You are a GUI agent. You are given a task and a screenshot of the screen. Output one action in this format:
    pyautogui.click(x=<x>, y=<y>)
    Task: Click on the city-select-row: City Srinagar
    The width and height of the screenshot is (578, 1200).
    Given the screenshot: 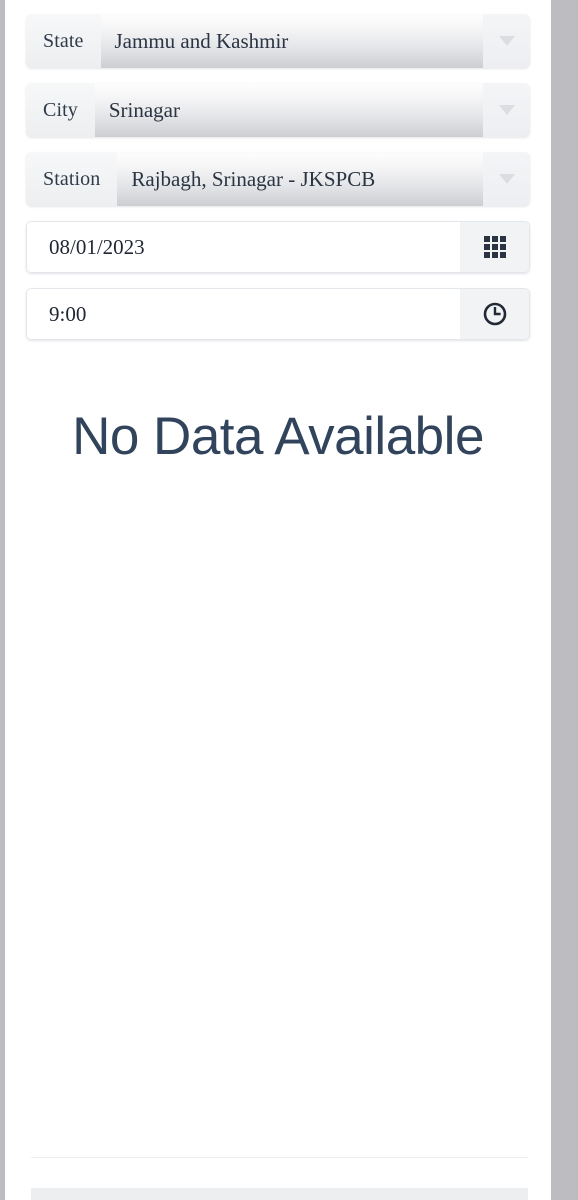 What is the action you would take?
    pyautogui.click(x=278, y=110)
    